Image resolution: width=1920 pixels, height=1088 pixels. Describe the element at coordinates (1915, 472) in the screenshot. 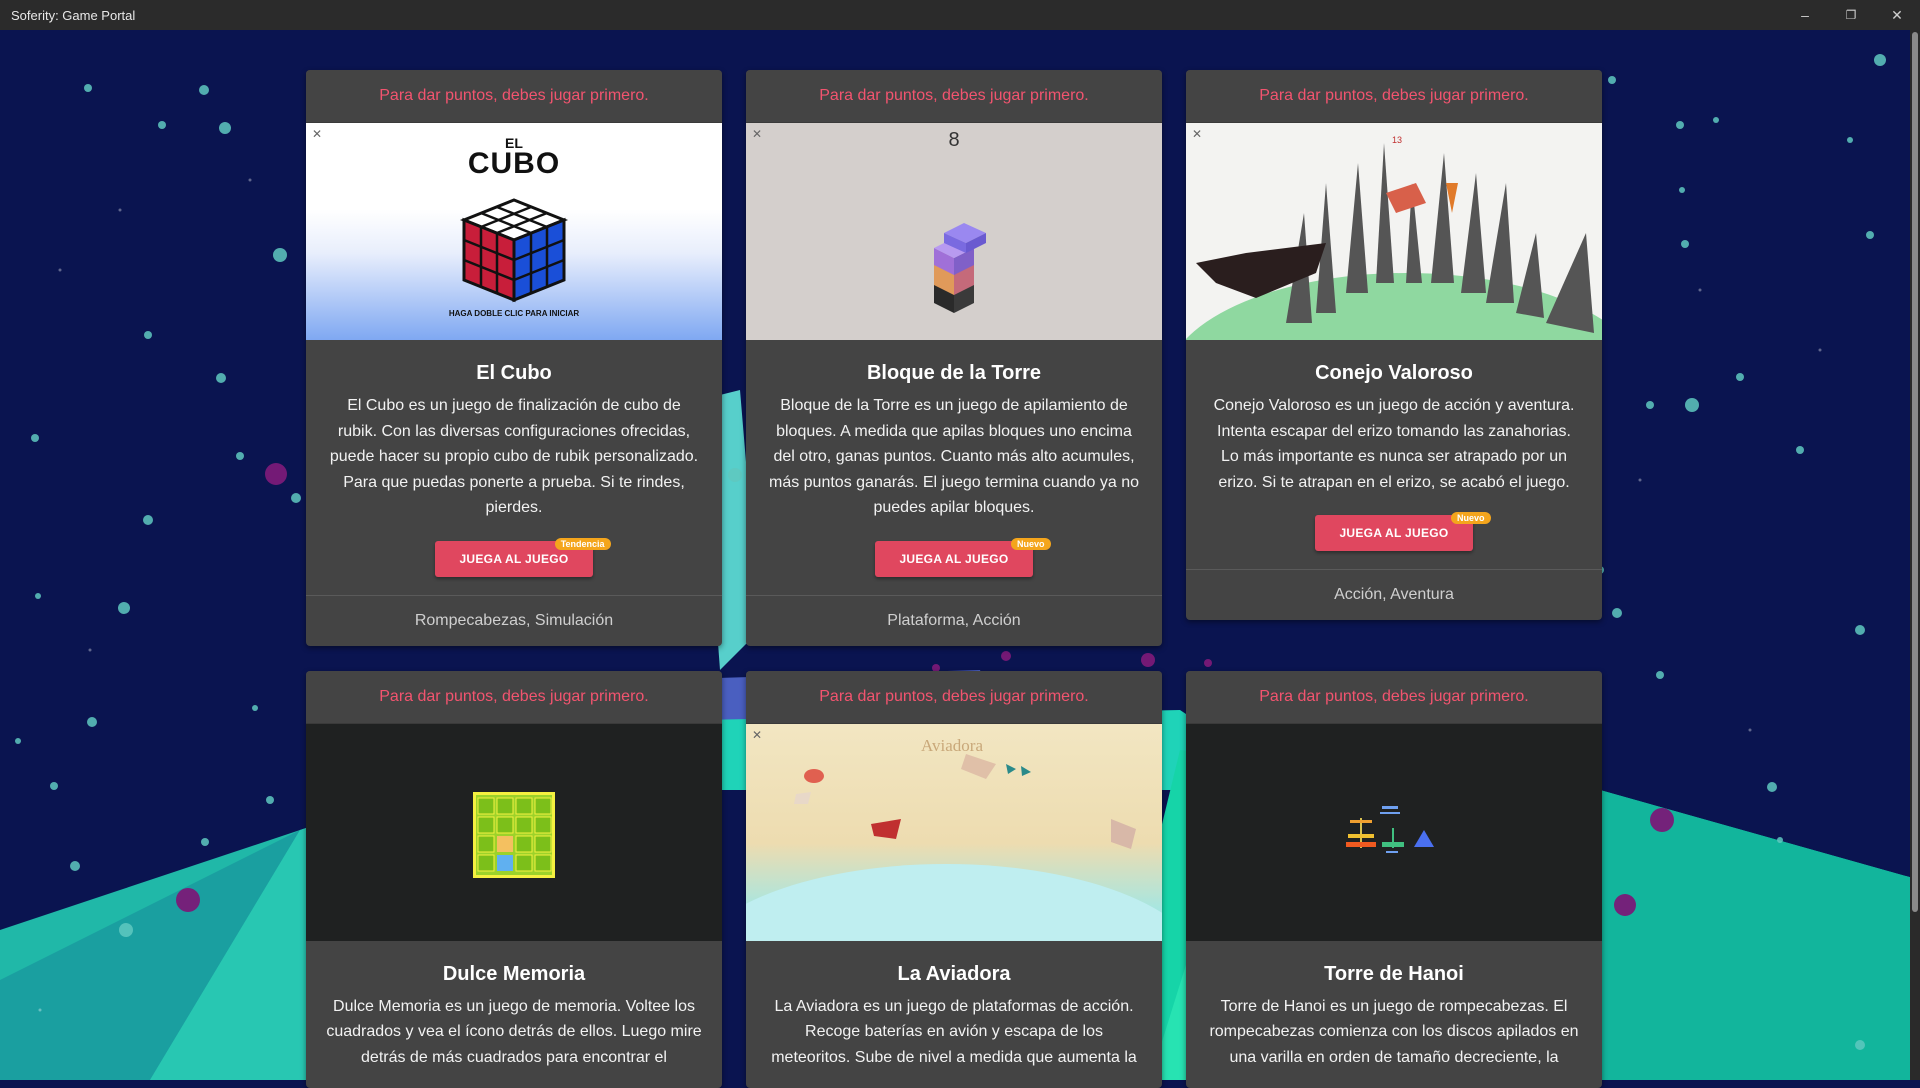

I see `scrollbar-thumb` at that location.